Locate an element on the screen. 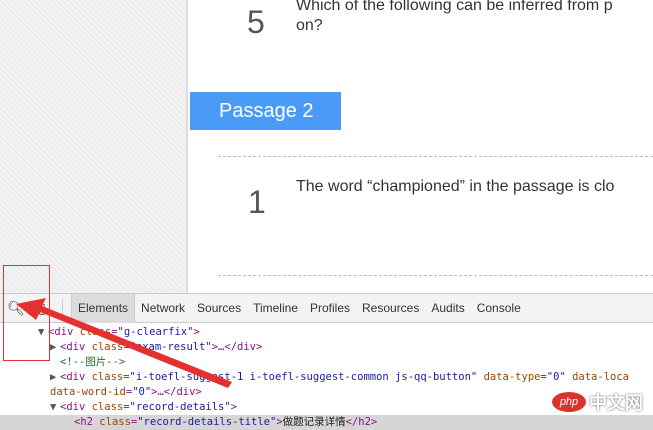 Image resolution: width=653 pixels, height=430 pixels. value: "exam-result" is located at coordinates (170, 347).